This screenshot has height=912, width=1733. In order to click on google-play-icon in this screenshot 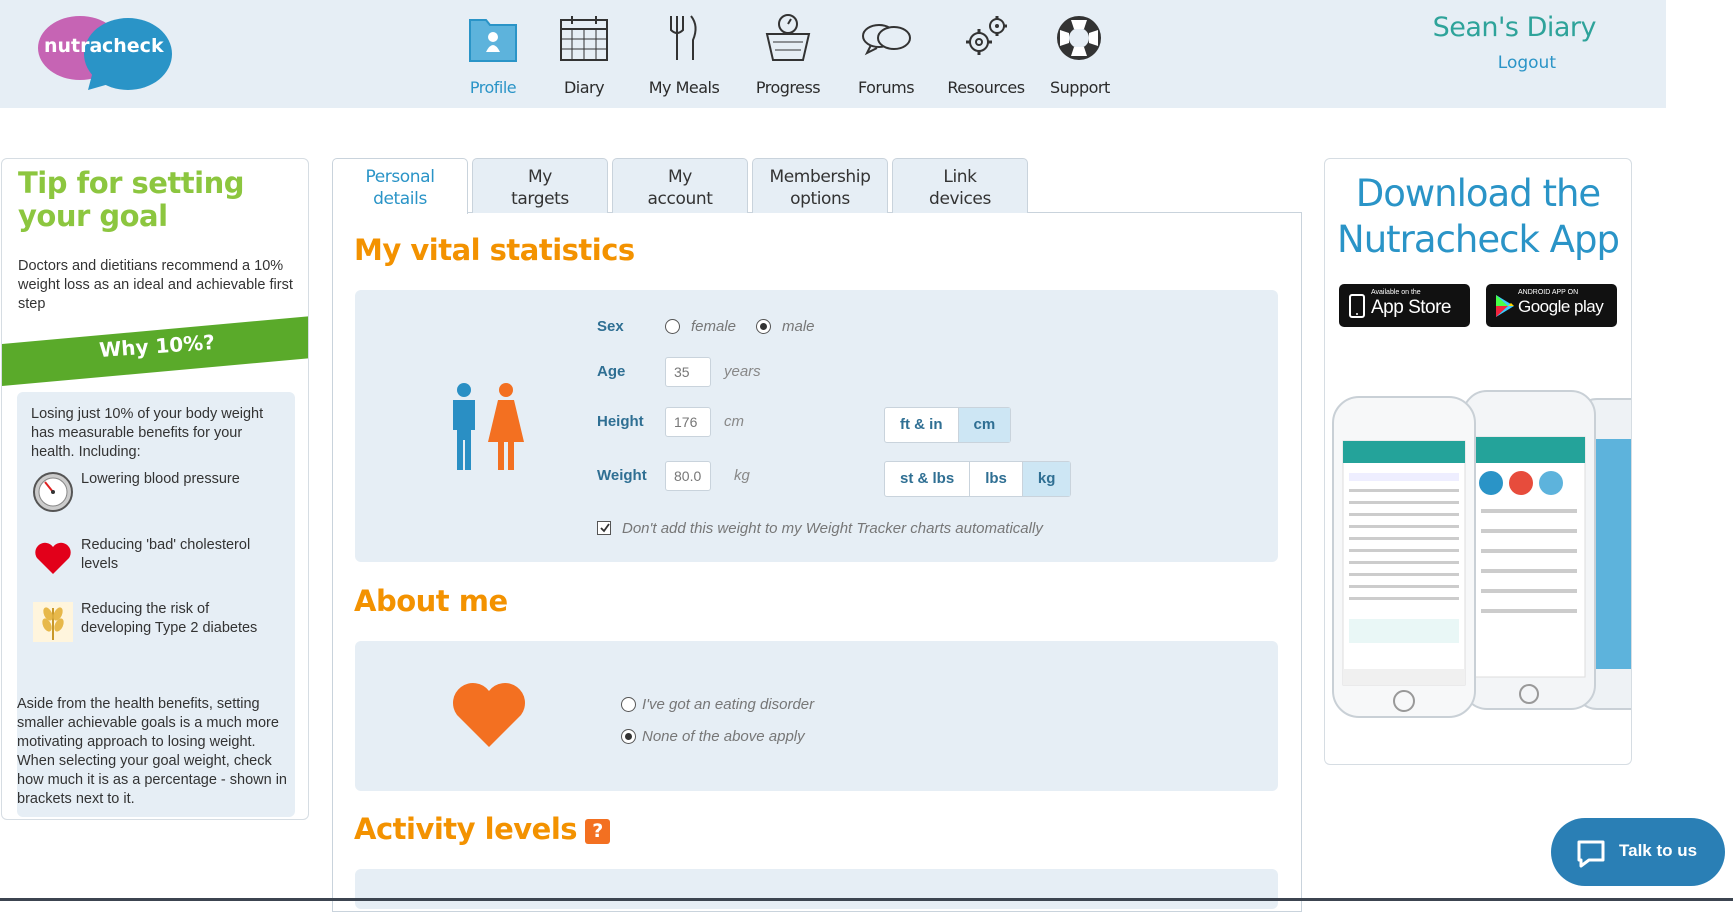, I will do `click(1505, 306)`.